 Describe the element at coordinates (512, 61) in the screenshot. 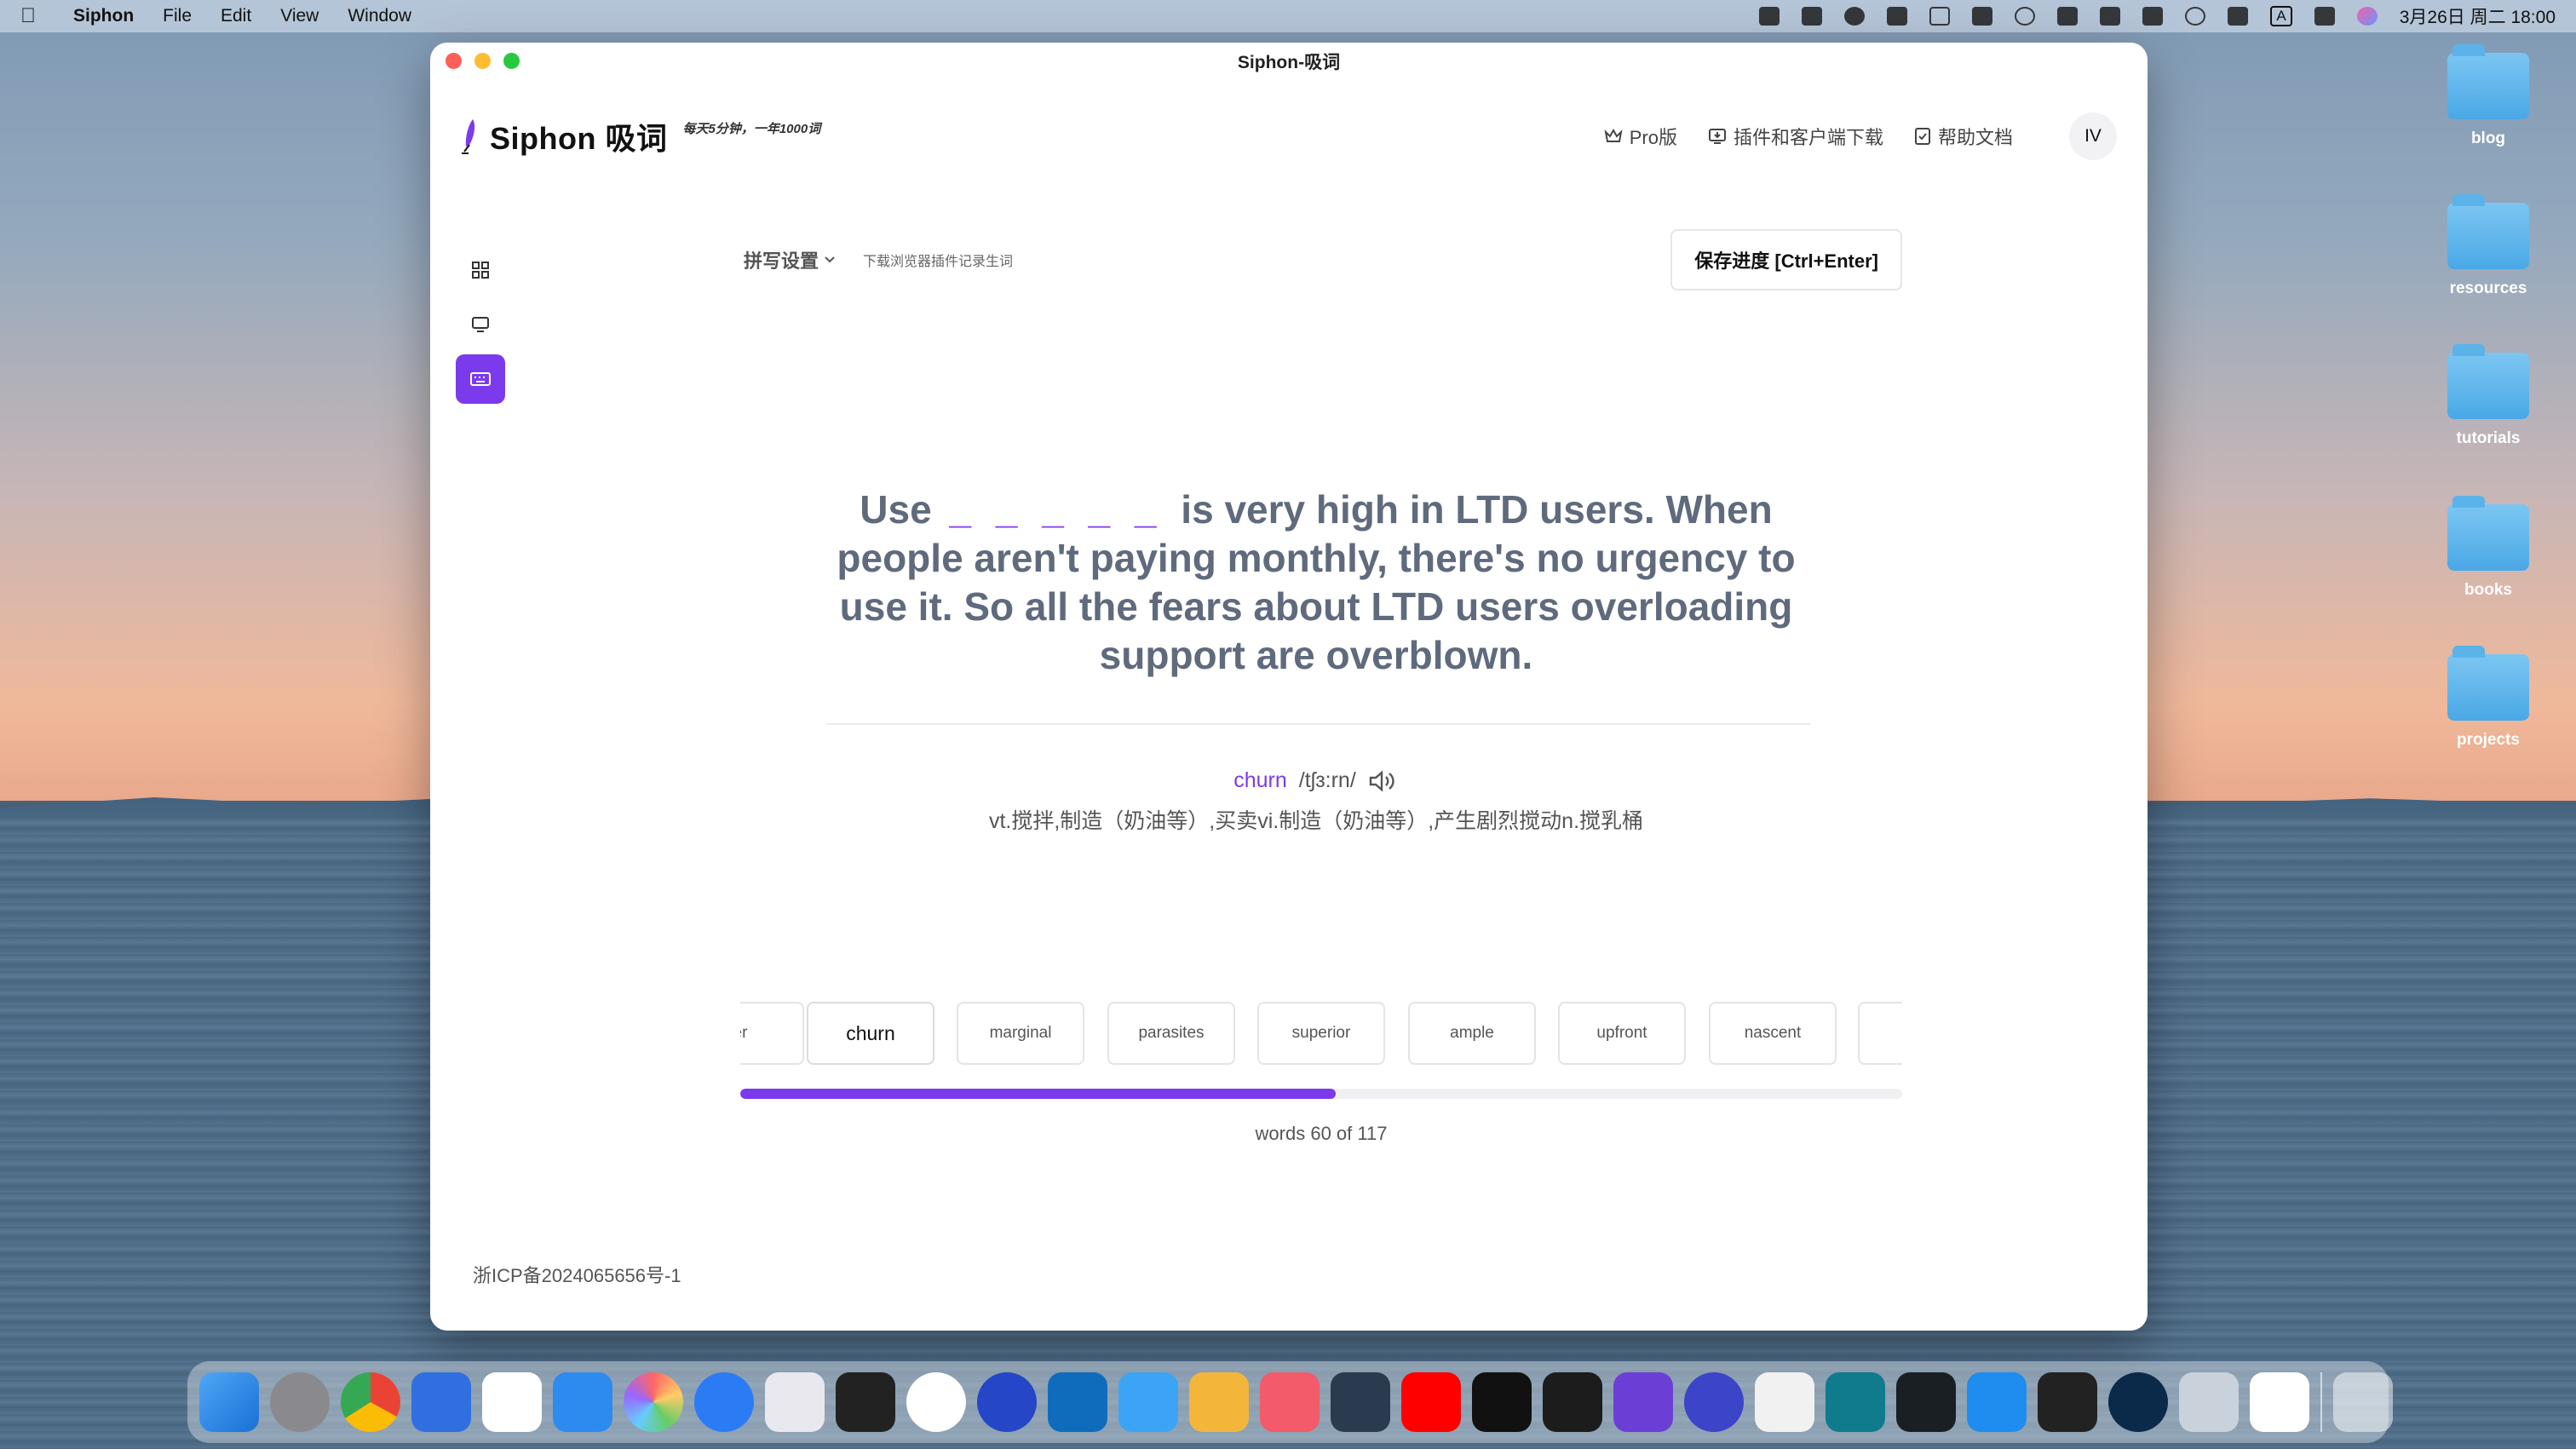

I see `zoom-window-button` at that location.